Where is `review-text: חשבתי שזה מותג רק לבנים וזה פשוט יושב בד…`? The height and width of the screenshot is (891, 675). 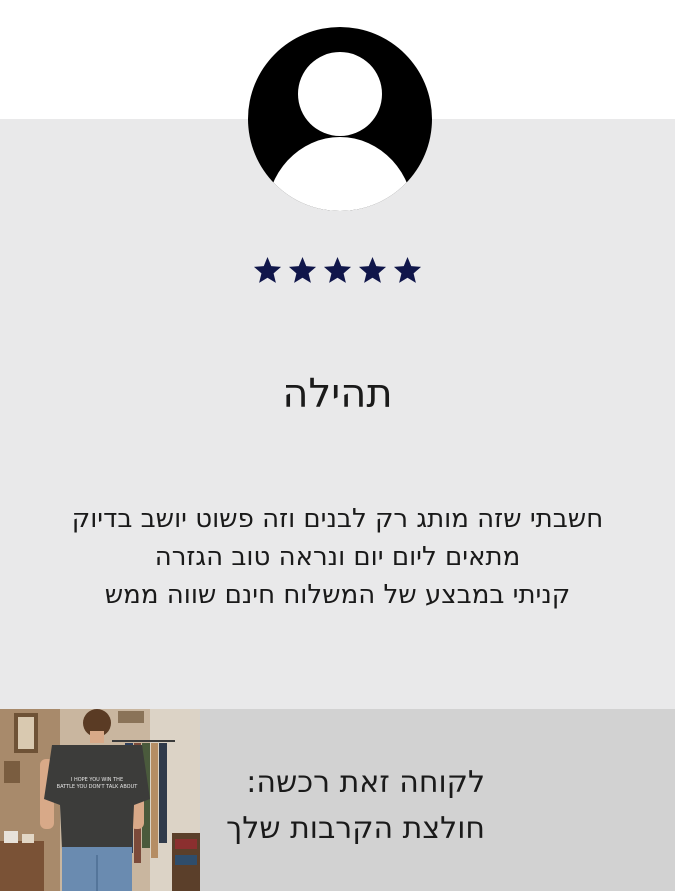 review-text: חשבתי שזה מותג רק לבנים וזה פשוט יושב בד… is located at coordinates (337, 557).